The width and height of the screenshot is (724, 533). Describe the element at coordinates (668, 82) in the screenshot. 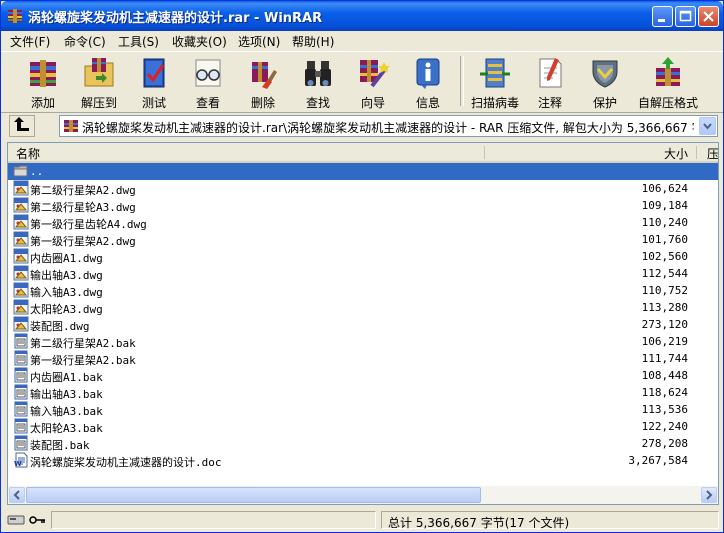

I see `sfx-button: 自解压格式` at that location.